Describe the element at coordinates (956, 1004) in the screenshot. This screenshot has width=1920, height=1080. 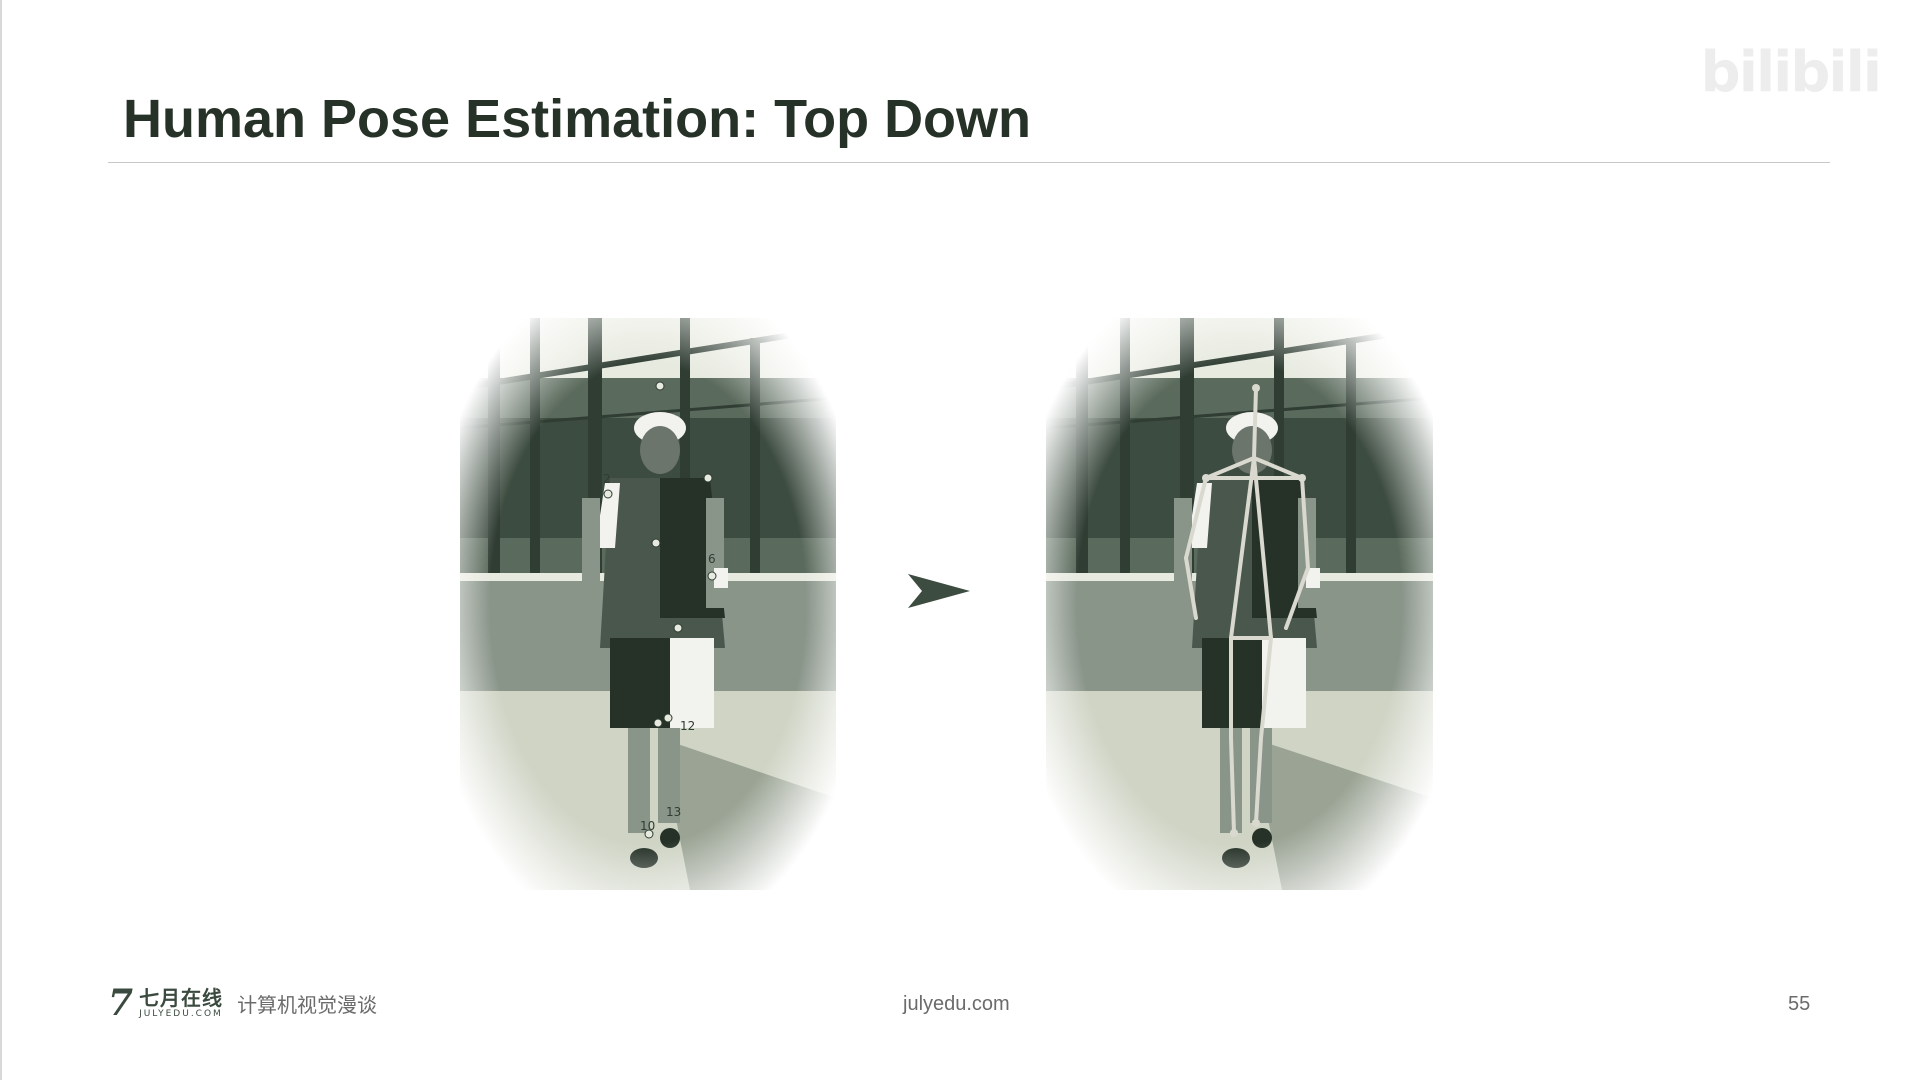
I see `footer-url: julyedu.com` at that location.